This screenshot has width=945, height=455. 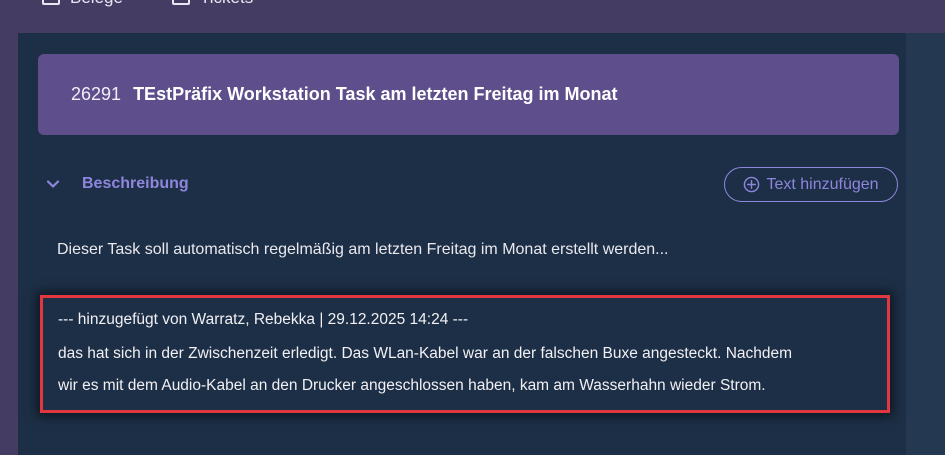 I want to click on section-title: Beschreibung, so click(x=135, y=183).